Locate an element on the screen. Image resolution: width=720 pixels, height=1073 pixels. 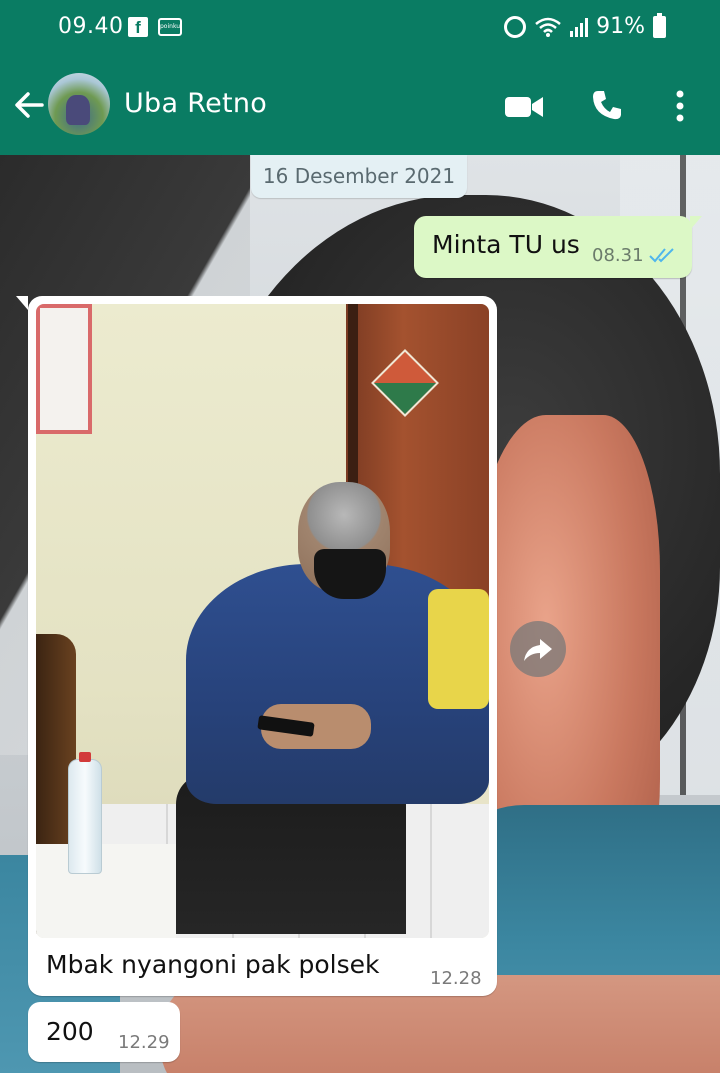
phone-icon is located at coordinates (607, 105).